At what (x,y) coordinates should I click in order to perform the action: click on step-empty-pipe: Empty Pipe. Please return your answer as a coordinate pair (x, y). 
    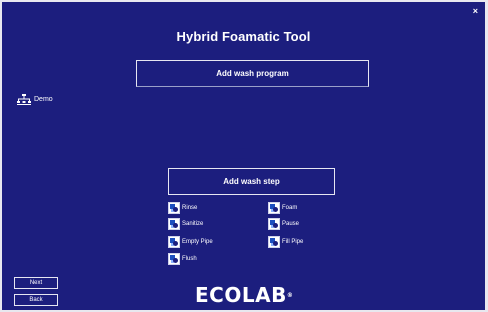
    Looking at the image, I should click on (190, 242).